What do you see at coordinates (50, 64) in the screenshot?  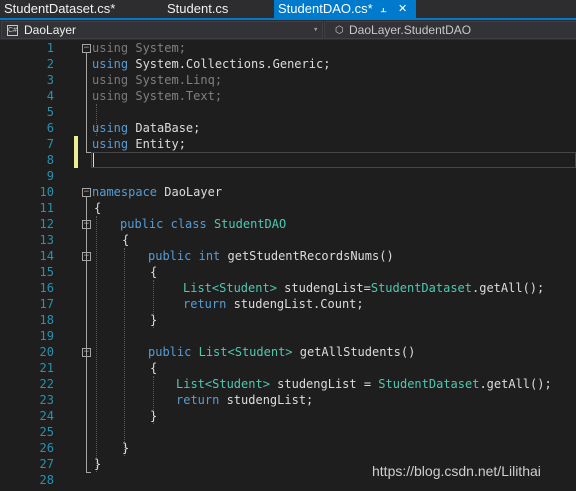 I see `line-number: 2` at bounding box center [50, 64].